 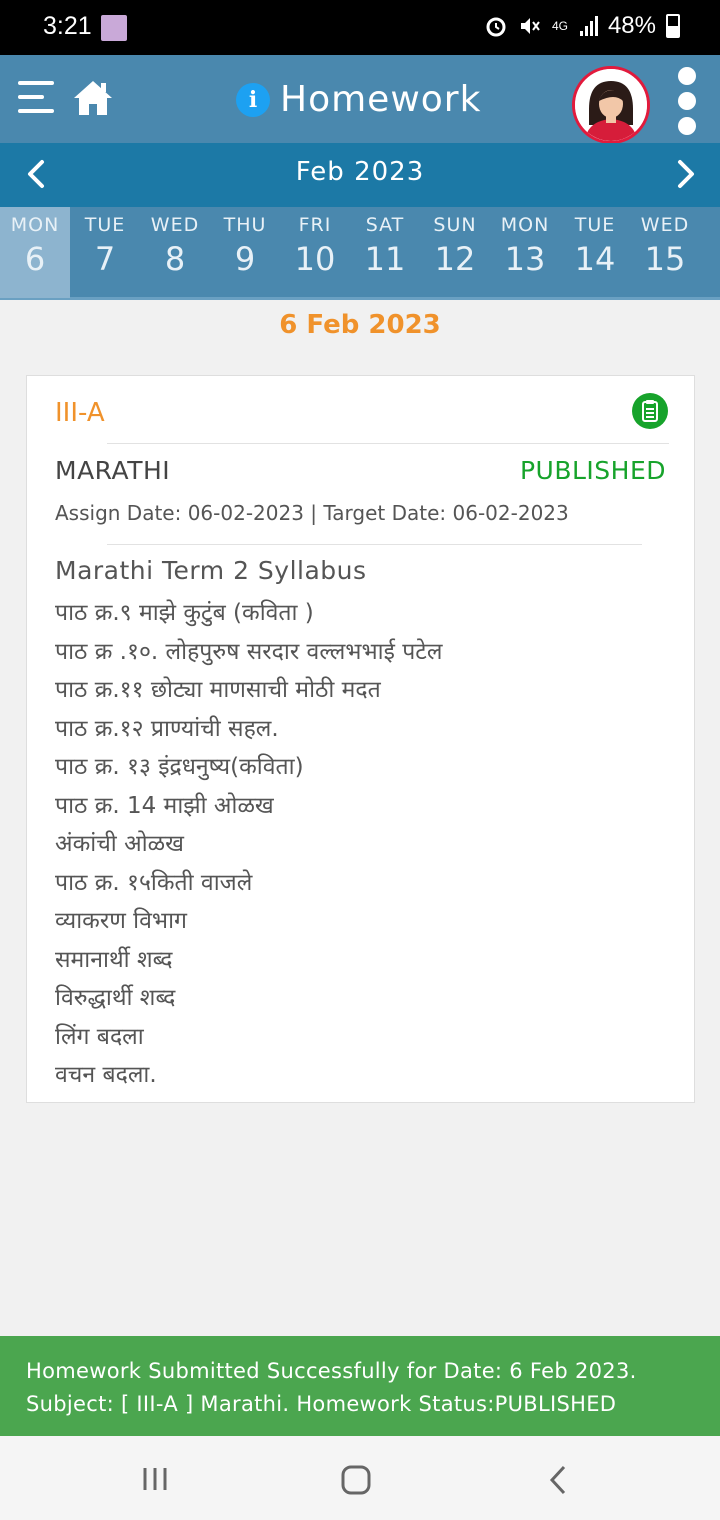 What do you see at coordinates (455, 259) in the screenshot?
I see `day-number: 12` at bounding box center [455, 259].